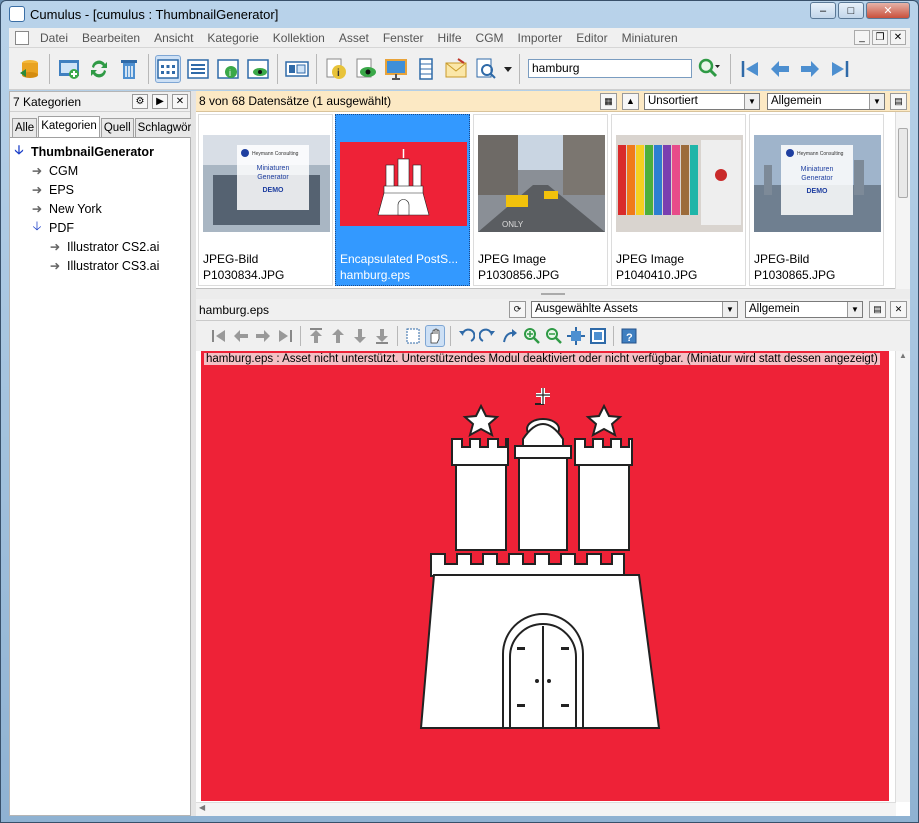 The image size is (919, 823). I want to click on search-input: hamburg, so click(610, 68).